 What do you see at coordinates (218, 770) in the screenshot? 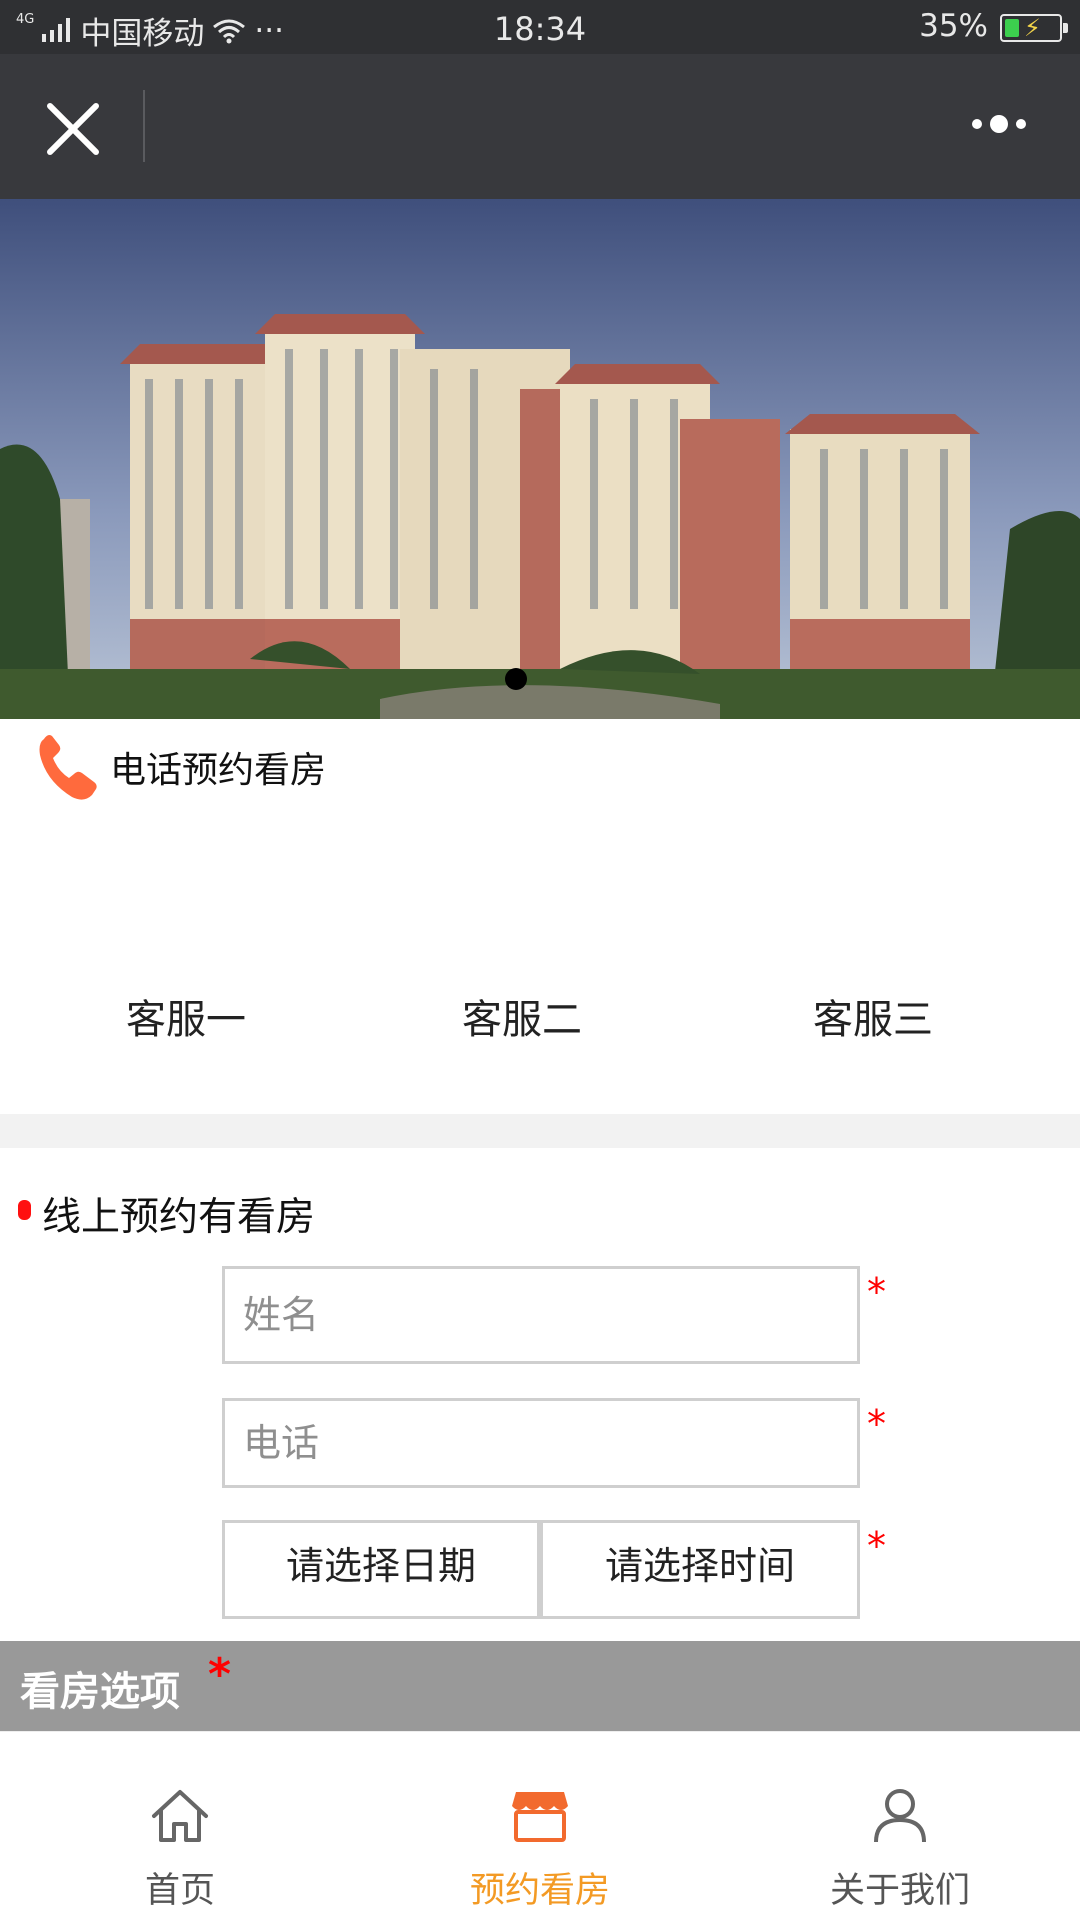
I see `phone-booking-title: 电话预约看房` at bounding box center [218, 770].